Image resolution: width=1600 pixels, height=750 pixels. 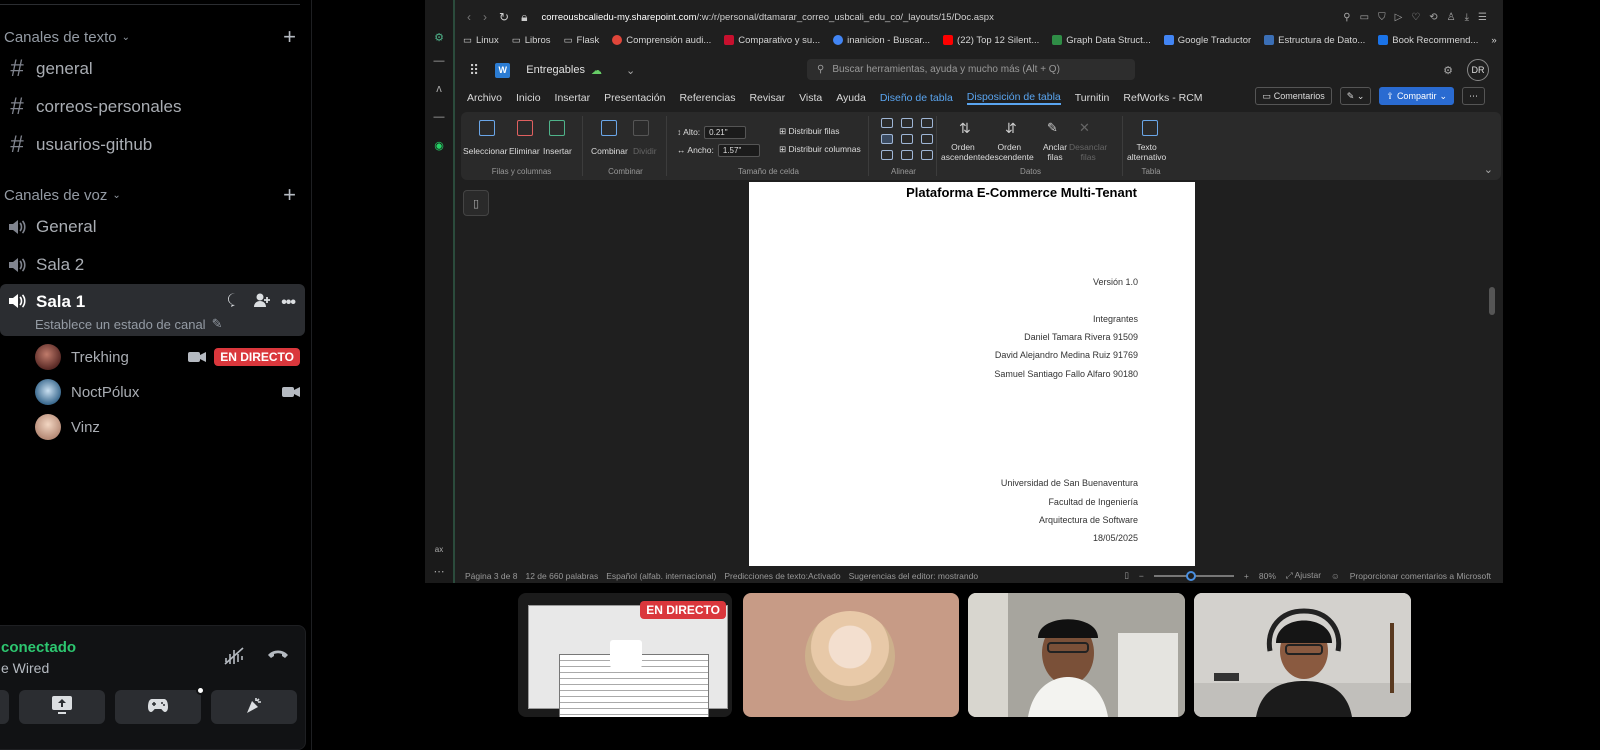 What do you see at coordinates (476, 203) in the screenshot?
I see `navigation-pane-button: ▯` at bounding box center [476, 203].